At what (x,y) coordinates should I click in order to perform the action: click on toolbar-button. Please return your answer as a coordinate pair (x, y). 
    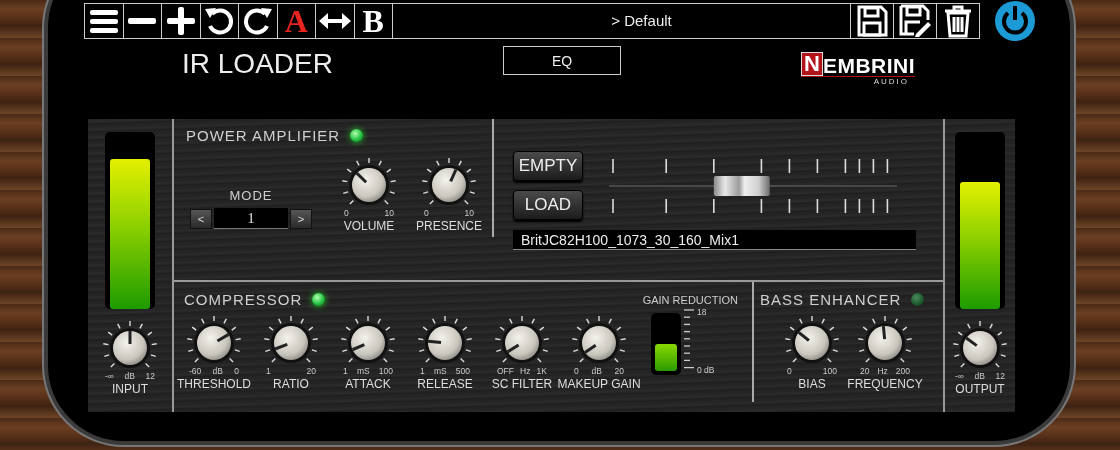
    Looking at the image, I should click on (335, 21).